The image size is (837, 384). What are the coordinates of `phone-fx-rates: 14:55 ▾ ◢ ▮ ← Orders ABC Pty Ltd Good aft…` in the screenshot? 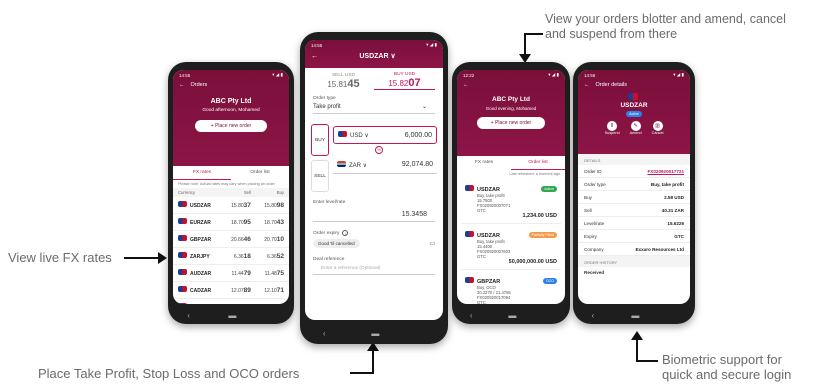 It's located at (231, 193).